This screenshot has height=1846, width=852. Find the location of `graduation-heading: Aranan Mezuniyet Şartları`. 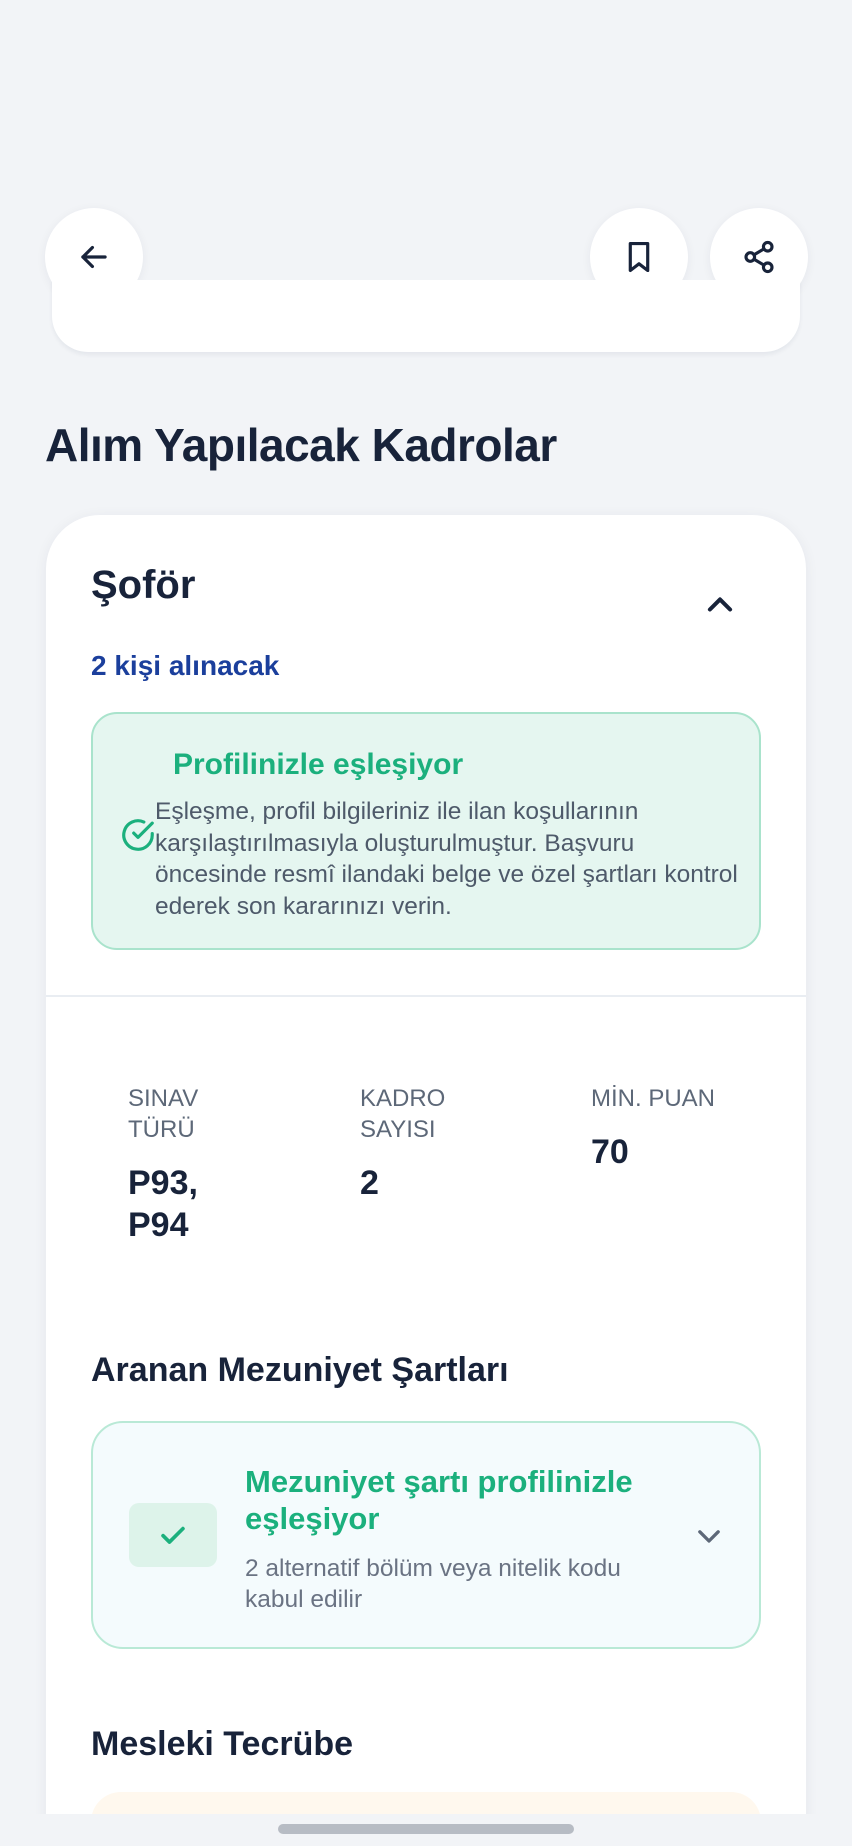

graduation-heading: Aranan Mezuniyet Şartları is located at coordinates (300, 1370).